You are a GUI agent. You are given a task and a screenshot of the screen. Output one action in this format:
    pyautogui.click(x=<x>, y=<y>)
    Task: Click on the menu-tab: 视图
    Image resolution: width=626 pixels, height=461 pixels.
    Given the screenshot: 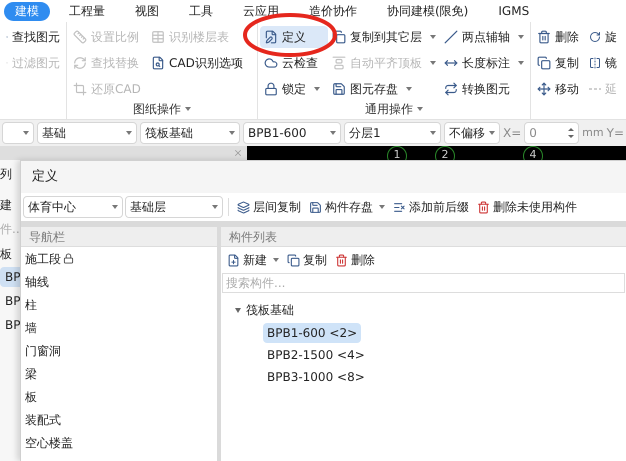 What is the action you would take?
    pyautogui.click(x=147, y=11)
    